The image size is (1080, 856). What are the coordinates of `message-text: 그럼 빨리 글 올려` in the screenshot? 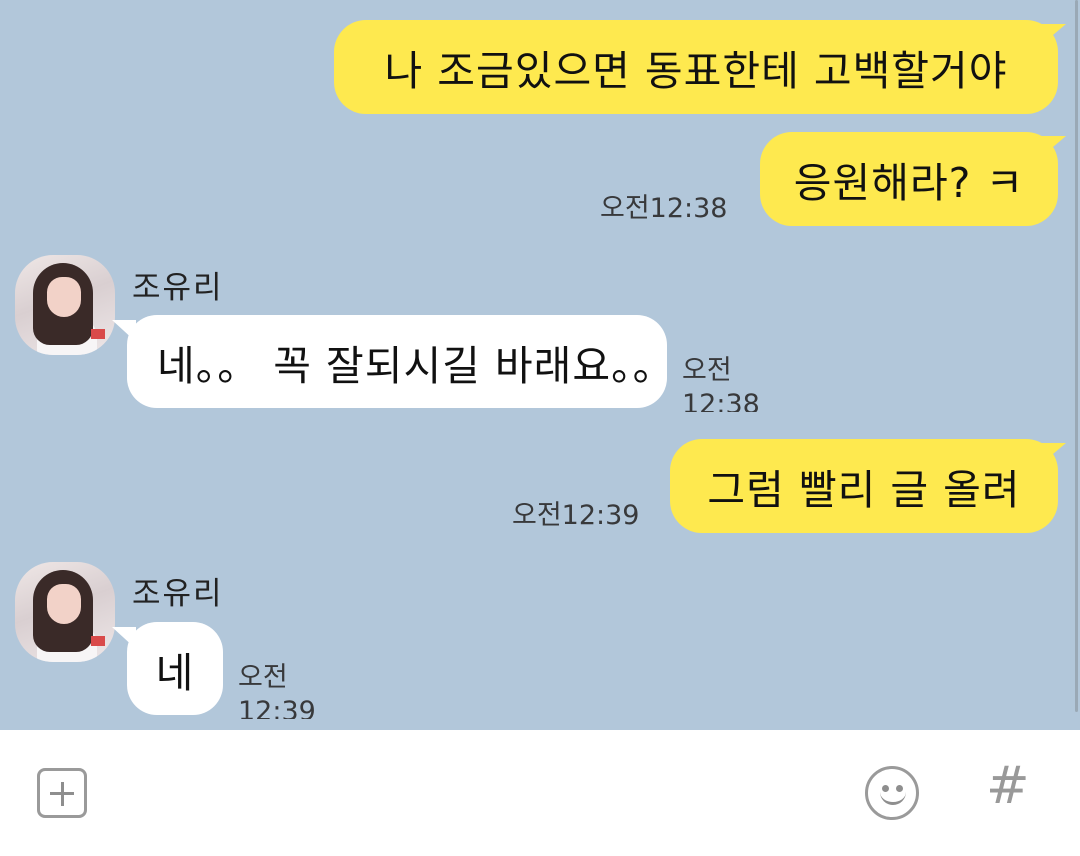 It's located at (864, 490).